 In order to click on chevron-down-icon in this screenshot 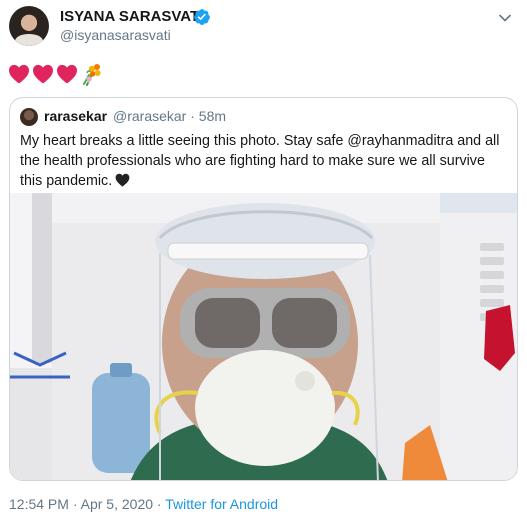, I will do `click(505, 18)`.